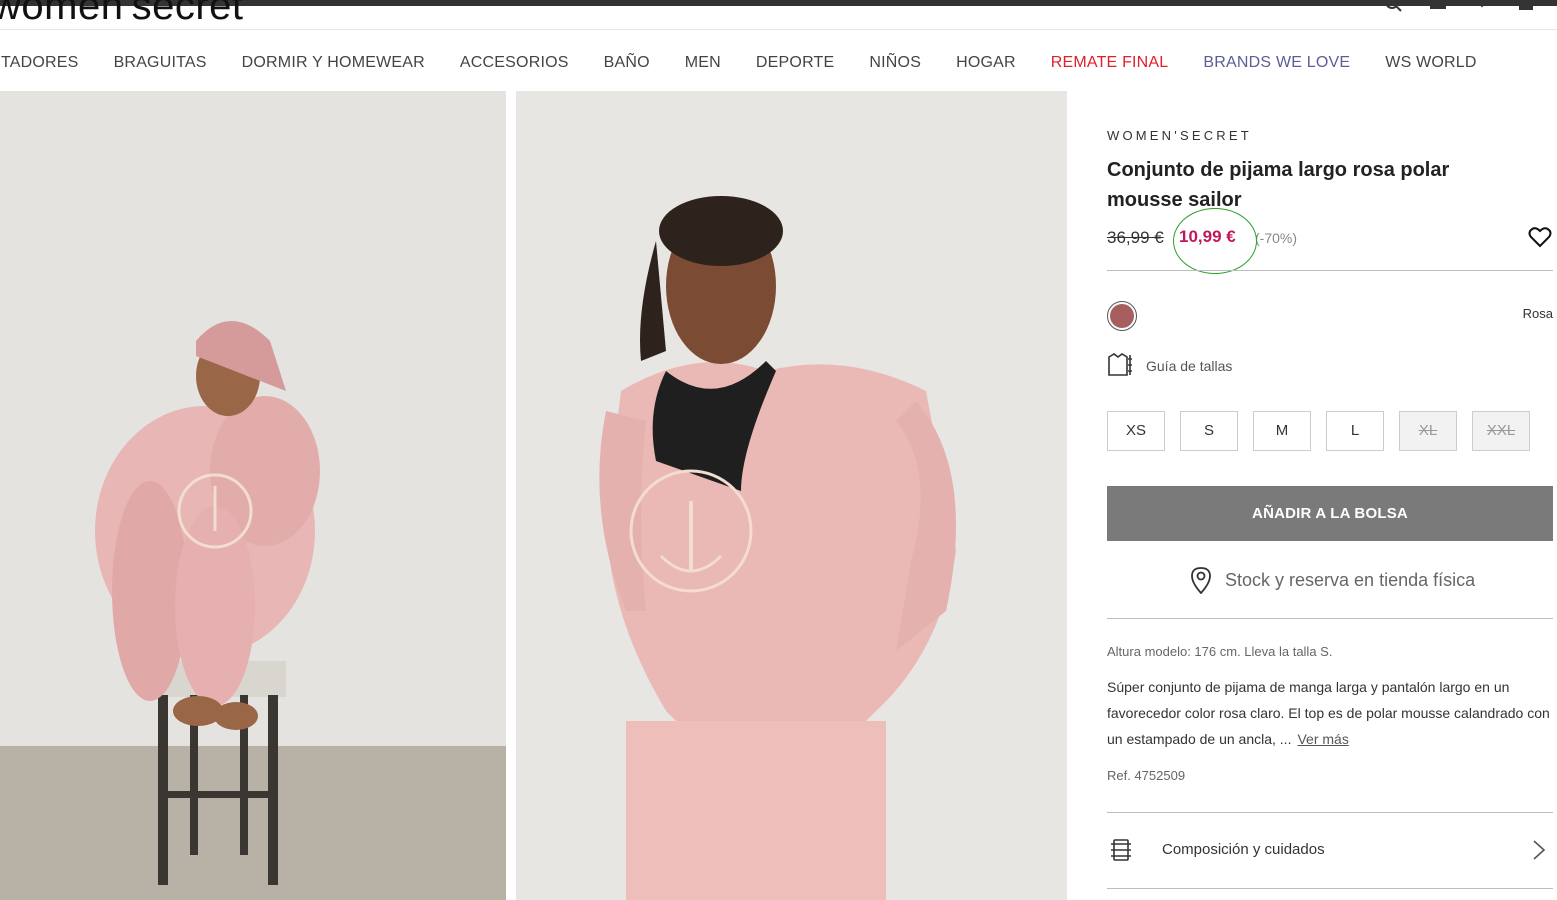 The height and width of the screenshot is (900, 1557). I want to click on location-pin-icon, so click(1201, 580).